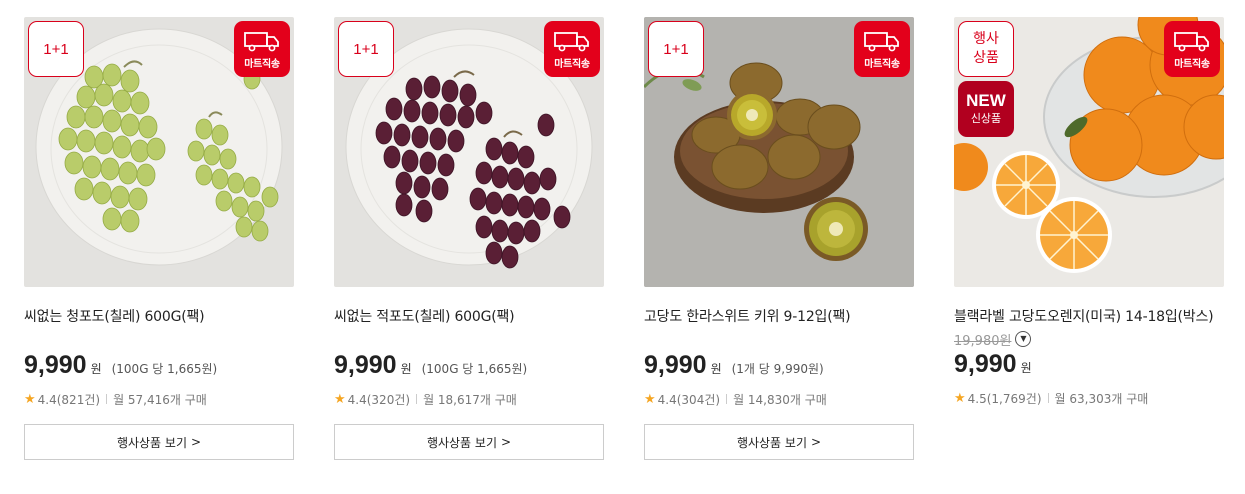  What do you see at coordinates (1089, 339) in the screenshot?
I see `original-price-row: 19,980원 ▼` at bounding box center [1089, 339].